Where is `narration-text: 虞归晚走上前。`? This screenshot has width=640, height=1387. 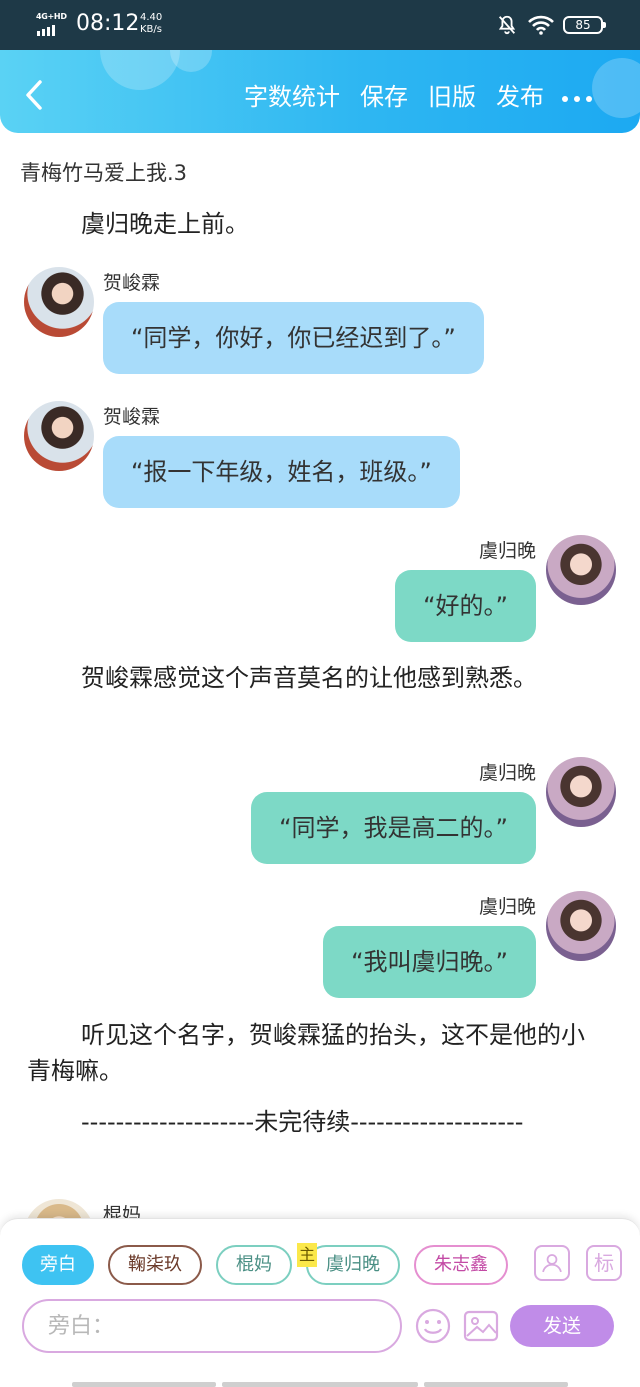
narration-text: 虞归晚走上前。 is located at coordinates (165, 224).